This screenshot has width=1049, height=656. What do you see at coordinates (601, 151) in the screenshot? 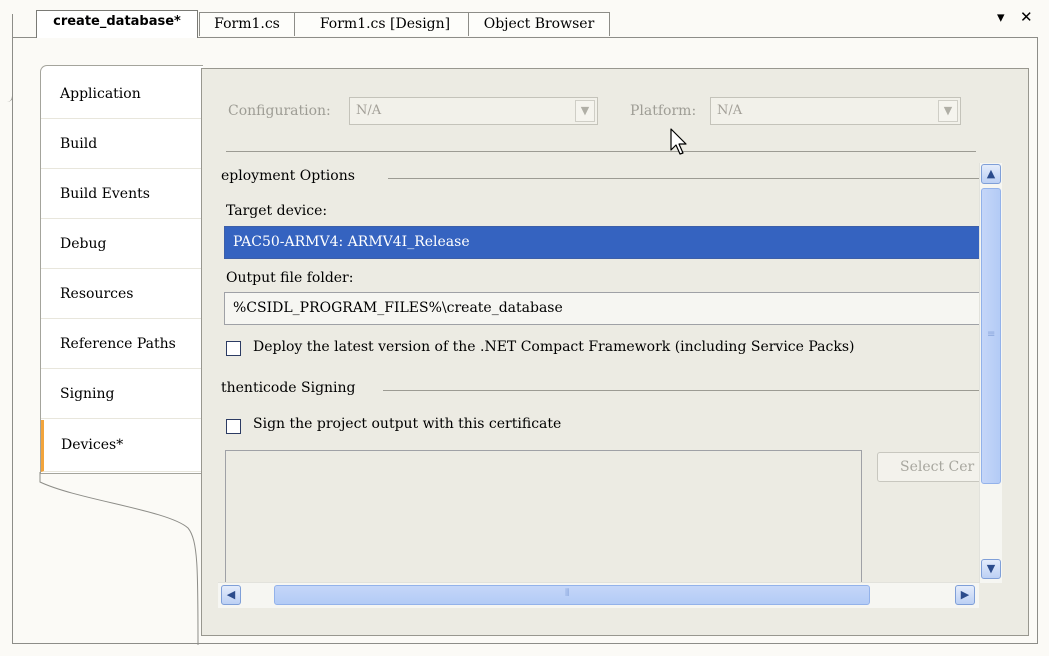
I see `config-separator` at bounding box center [601, 151].